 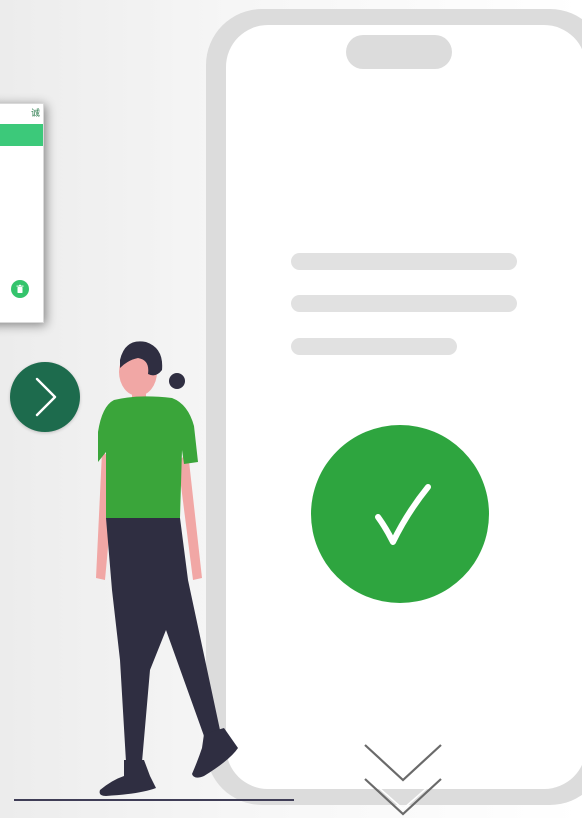 I want to click on chevron-right-icon, so click(x=46, y=397).